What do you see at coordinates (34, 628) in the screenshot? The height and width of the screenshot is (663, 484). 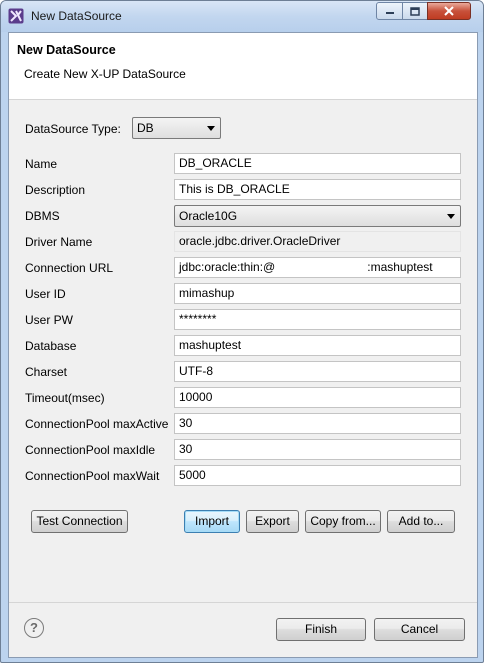 I see `help-icon: ?` at bounding box center [34, 628].